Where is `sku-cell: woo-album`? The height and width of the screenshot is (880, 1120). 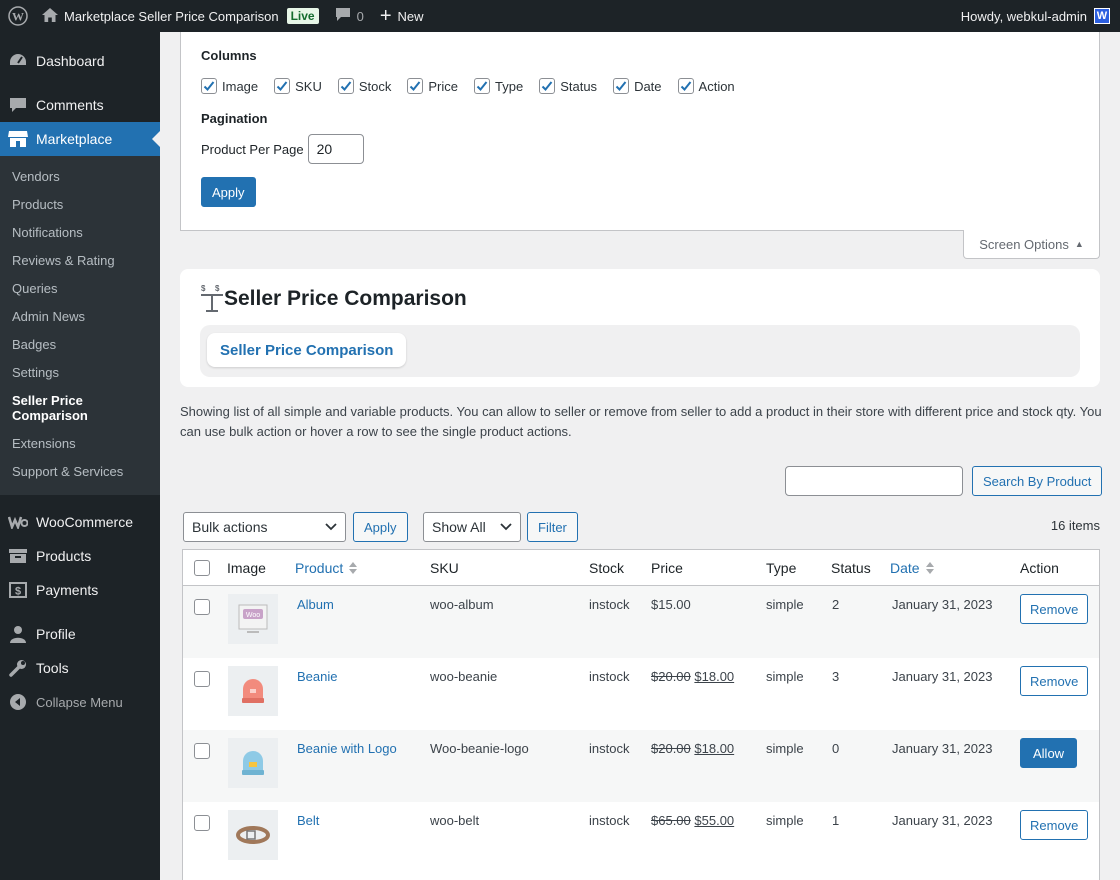
sku-cell: woo-album is located at coordinates (462, 604).